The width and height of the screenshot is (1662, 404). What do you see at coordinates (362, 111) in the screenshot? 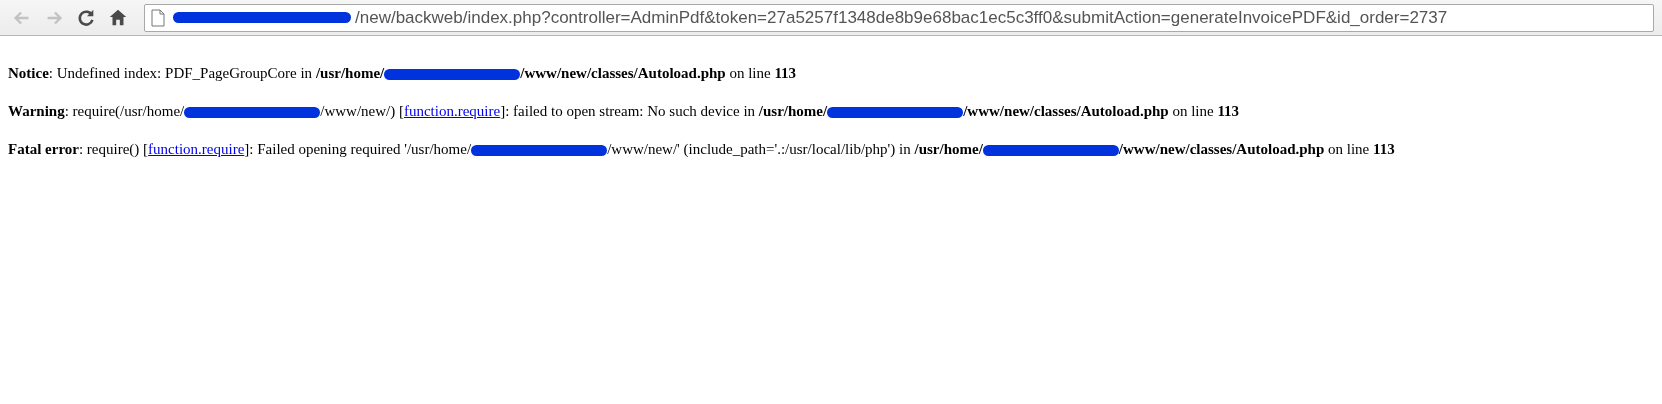
I see `error-text: /www/new/) [` at bounding box center [362, 111].